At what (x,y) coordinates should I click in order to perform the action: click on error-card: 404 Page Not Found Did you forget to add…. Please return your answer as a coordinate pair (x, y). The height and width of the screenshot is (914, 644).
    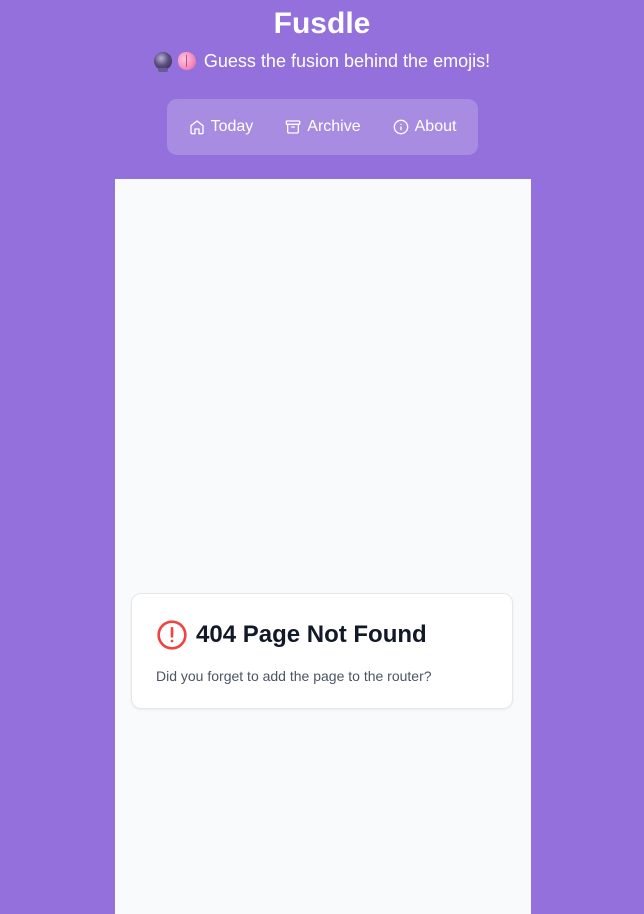
    Looking at the image, I should click on (322, 651).